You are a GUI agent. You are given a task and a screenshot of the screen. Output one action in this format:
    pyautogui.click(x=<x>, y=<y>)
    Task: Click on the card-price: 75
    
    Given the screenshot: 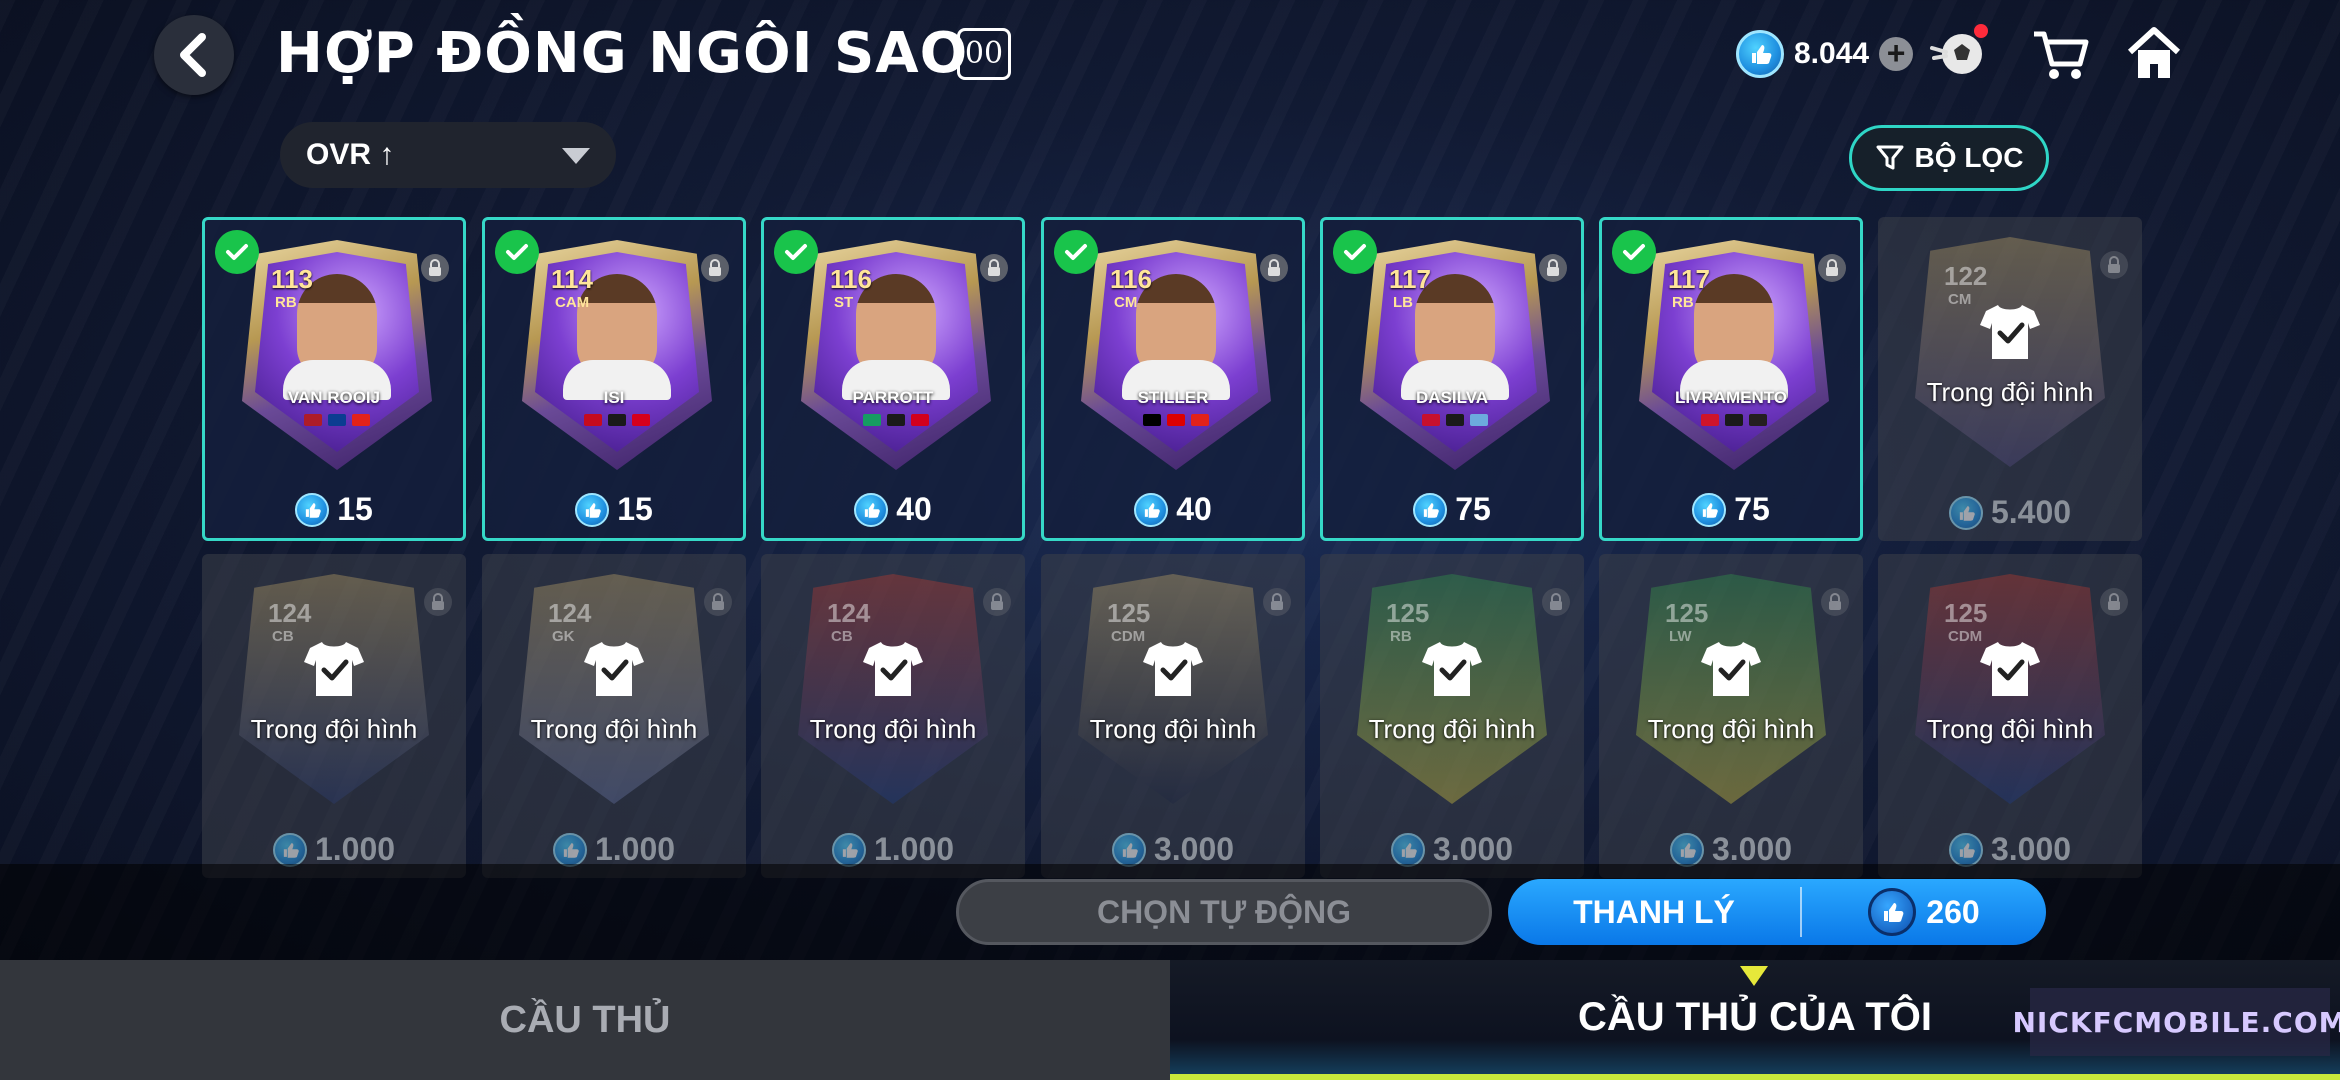 What is the action you would take?
    pyautogui.click(x=1452, y=509)
    